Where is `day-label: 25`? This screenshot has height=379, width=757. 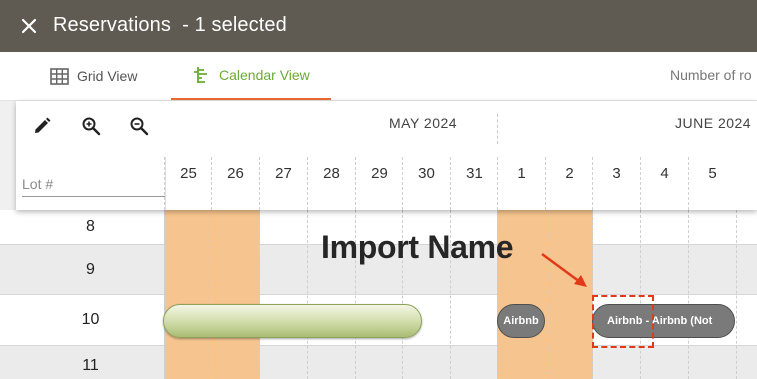 day-label: 25 is located at coordinates (188, 173).